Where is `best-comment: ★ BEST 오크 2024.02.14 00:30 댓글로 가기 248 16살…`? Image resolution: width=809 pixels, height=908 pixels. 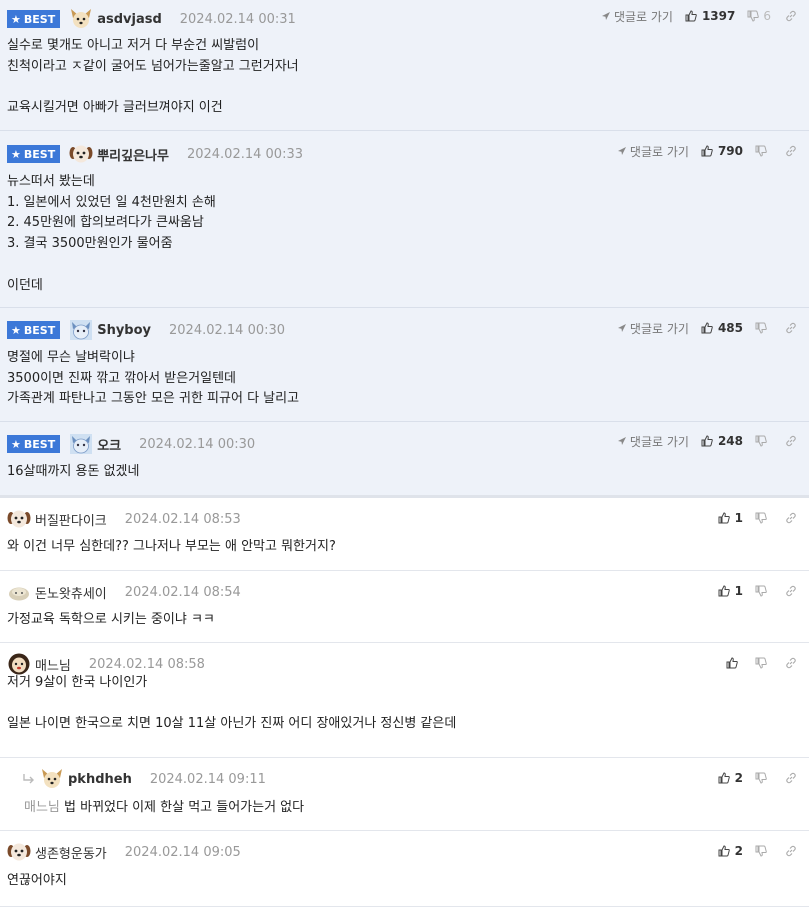 best-comment: ★ BEST 오크 2024.02.14 00:30 댓글로 가기 248 16살… is located at coordinates (404, 458).